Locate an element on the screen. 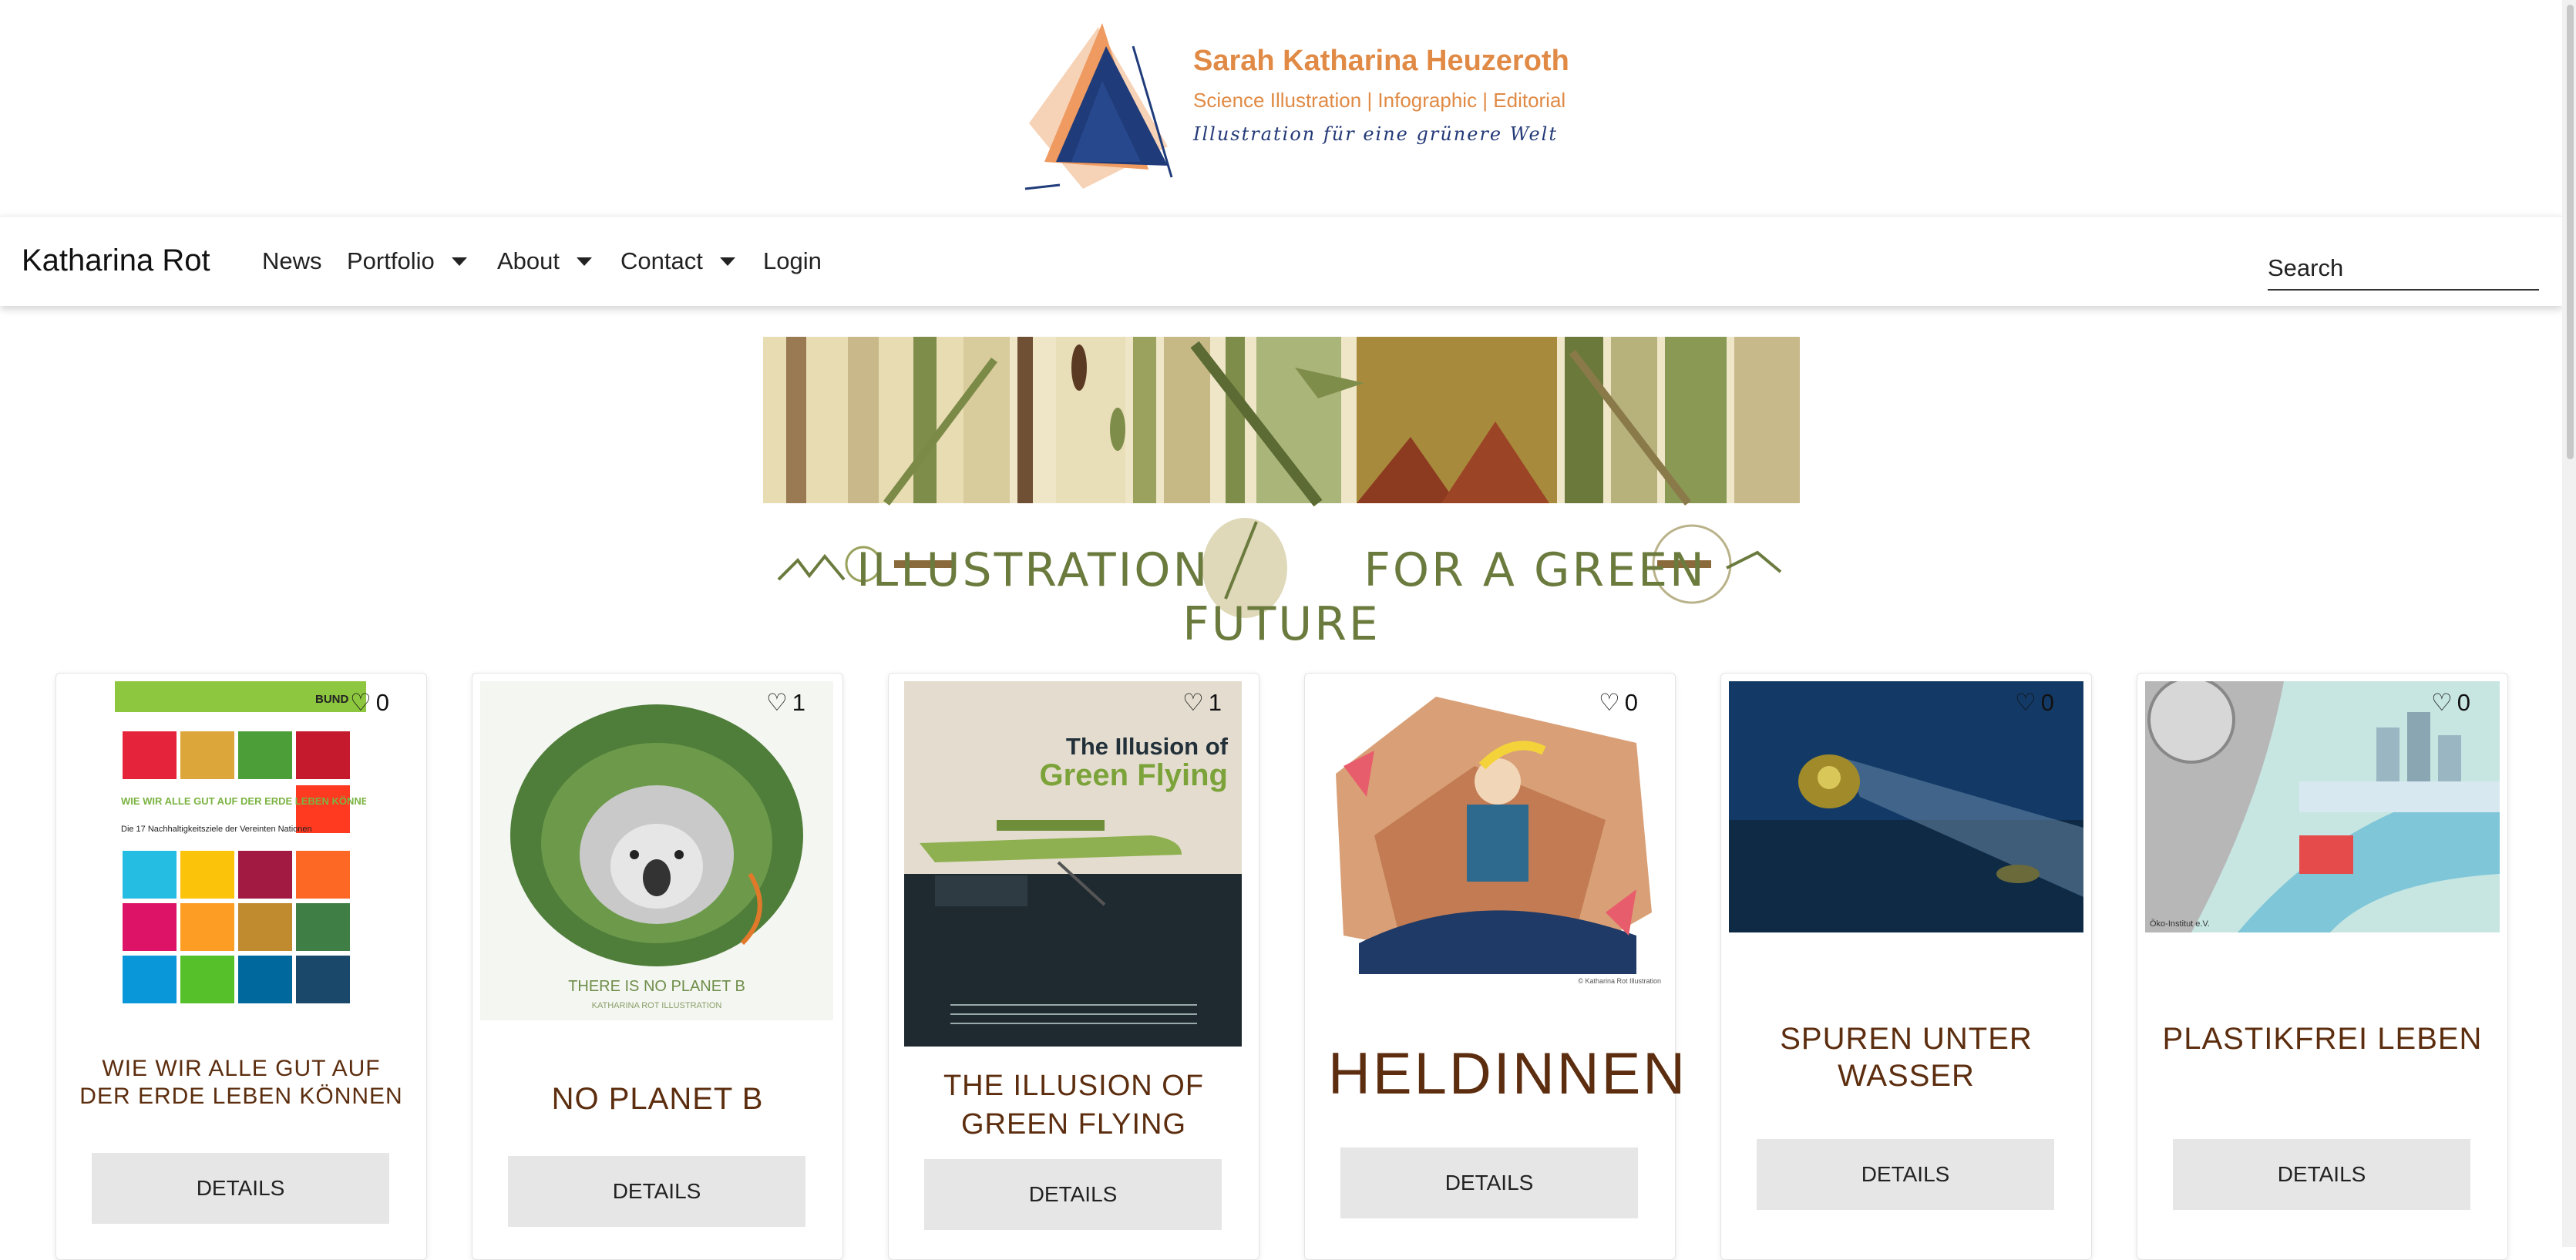  card-image-spuren-unter-wasser is located at coordinates (1906, 807).